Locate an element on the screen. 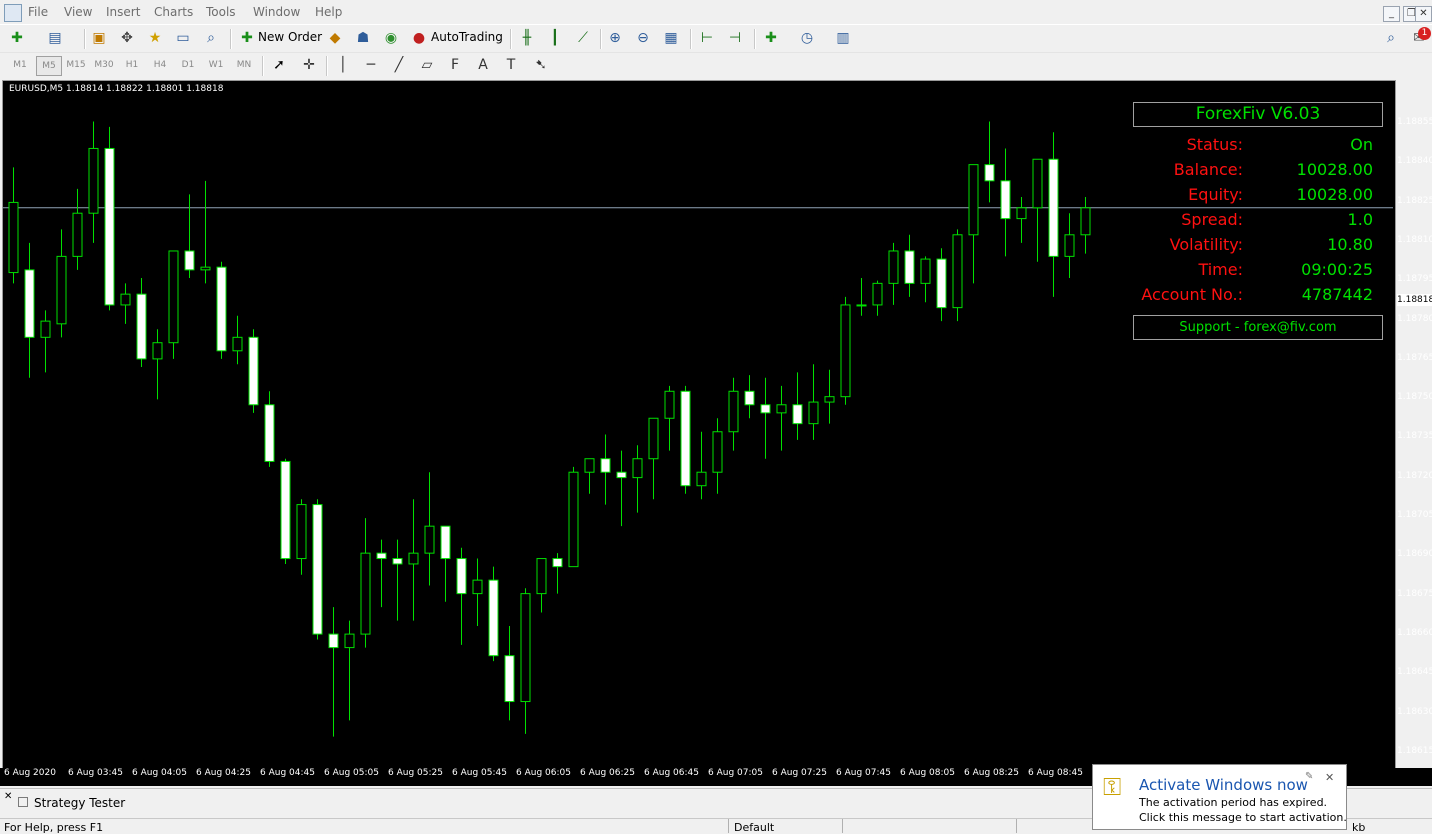 Image resolution: width=1432 pixels, height=834 pixels. menu-insert: Insert is located at coordinates (123, 12).